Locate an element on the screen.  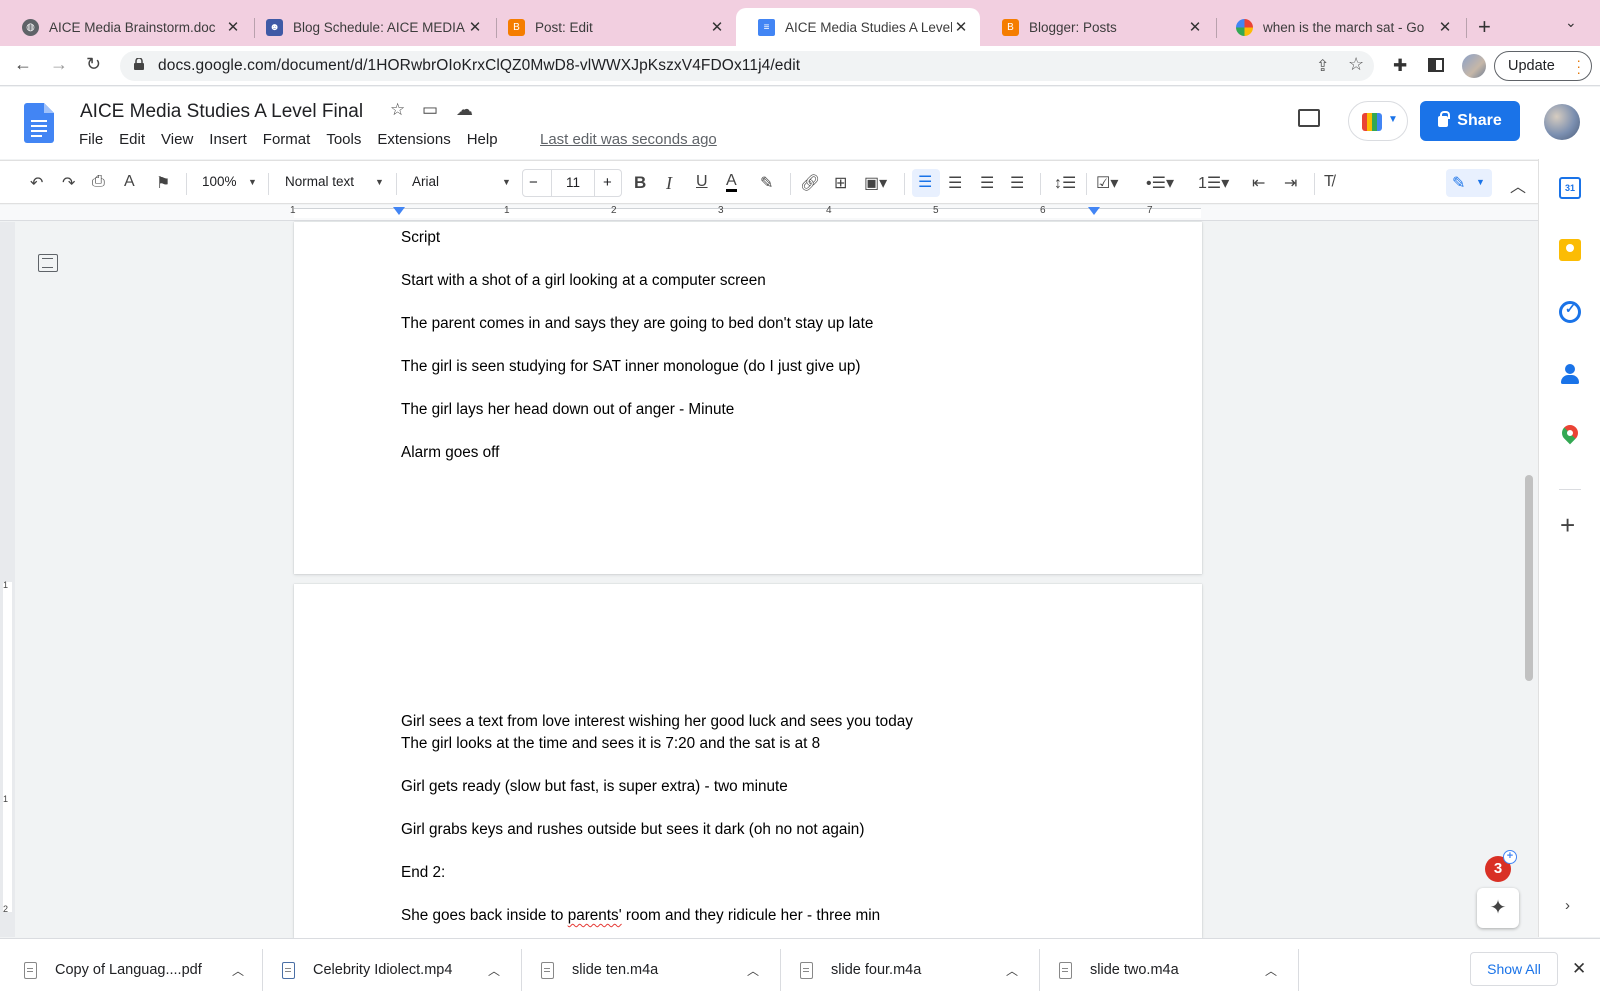
align-center-icon: ☰ is located at coordinates (955, 183).